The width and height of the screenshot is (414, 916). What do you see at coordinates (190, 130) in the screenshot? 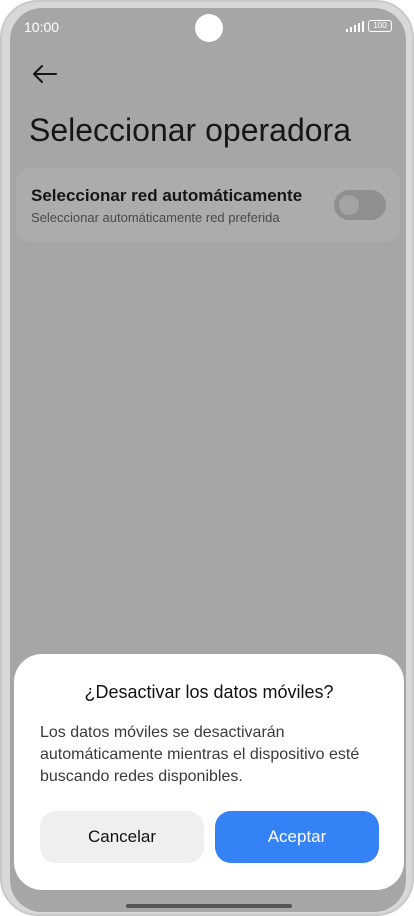
I see `page-title: Seleccionar operadora` at bounding box center [190, 130].